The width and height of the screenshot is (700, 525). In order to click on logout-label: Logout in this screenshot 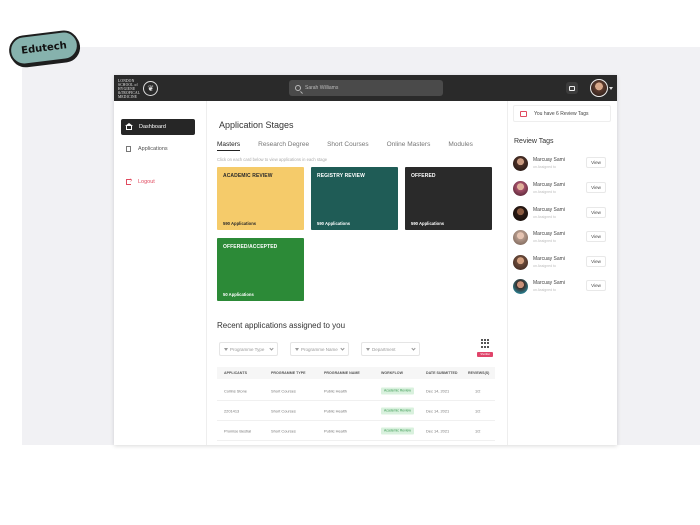, I will do `click(146, 182)`.